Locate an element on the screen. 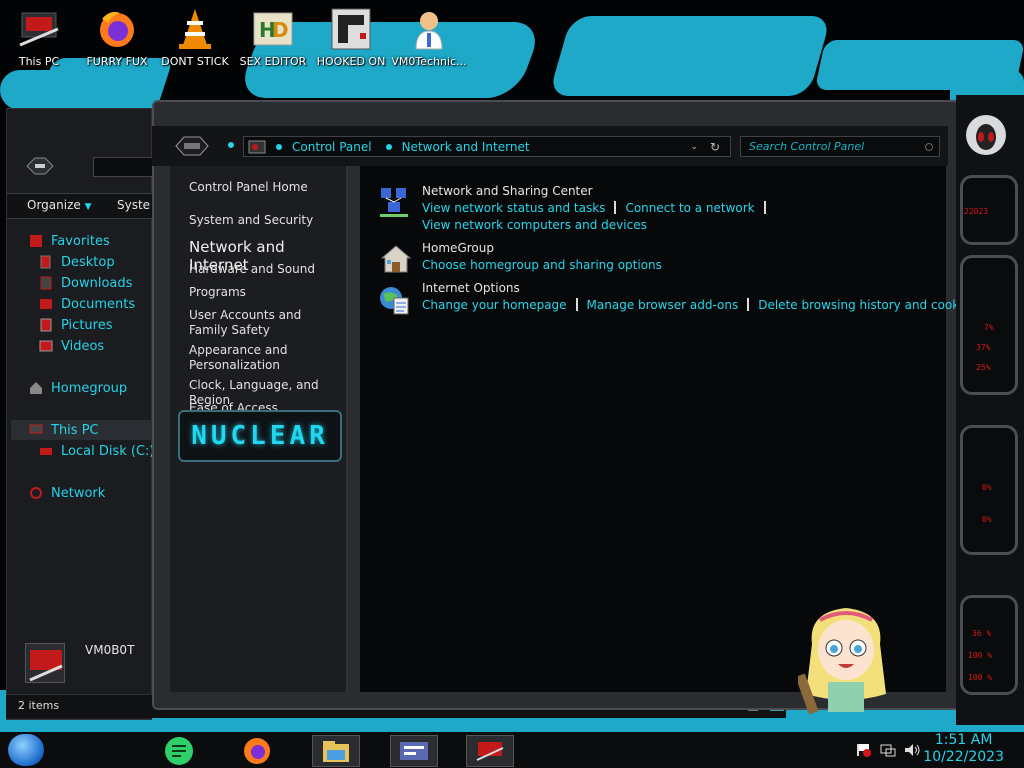  computer-name: VM0B0T is located at coordinates (110, 650).